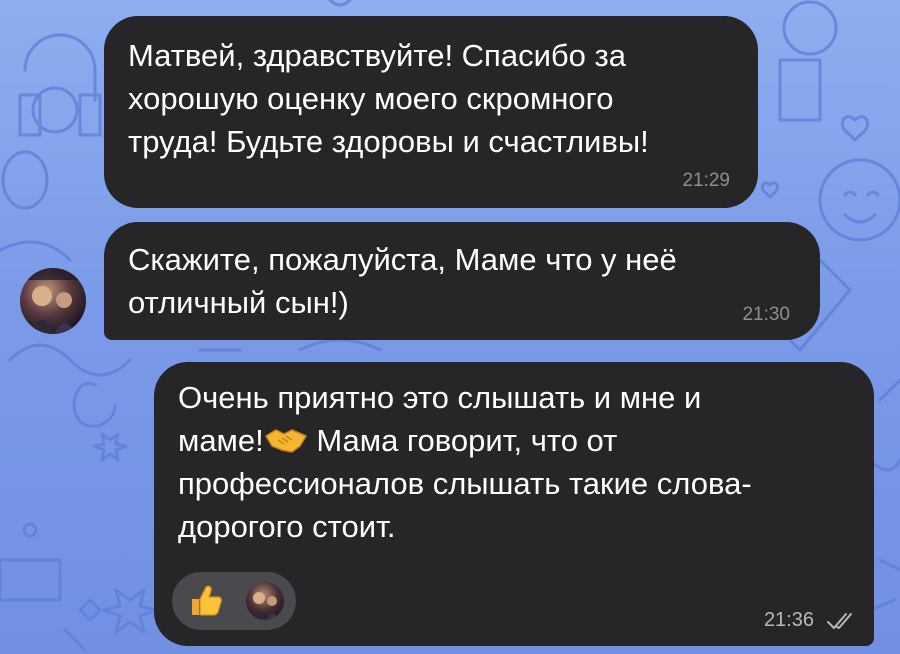 This screenshot has height=654, width=900. What do you see at coordinates (859, 200) in the screenshot?
I see `smiley-doodle-icon` at bounding box center [859, 200].